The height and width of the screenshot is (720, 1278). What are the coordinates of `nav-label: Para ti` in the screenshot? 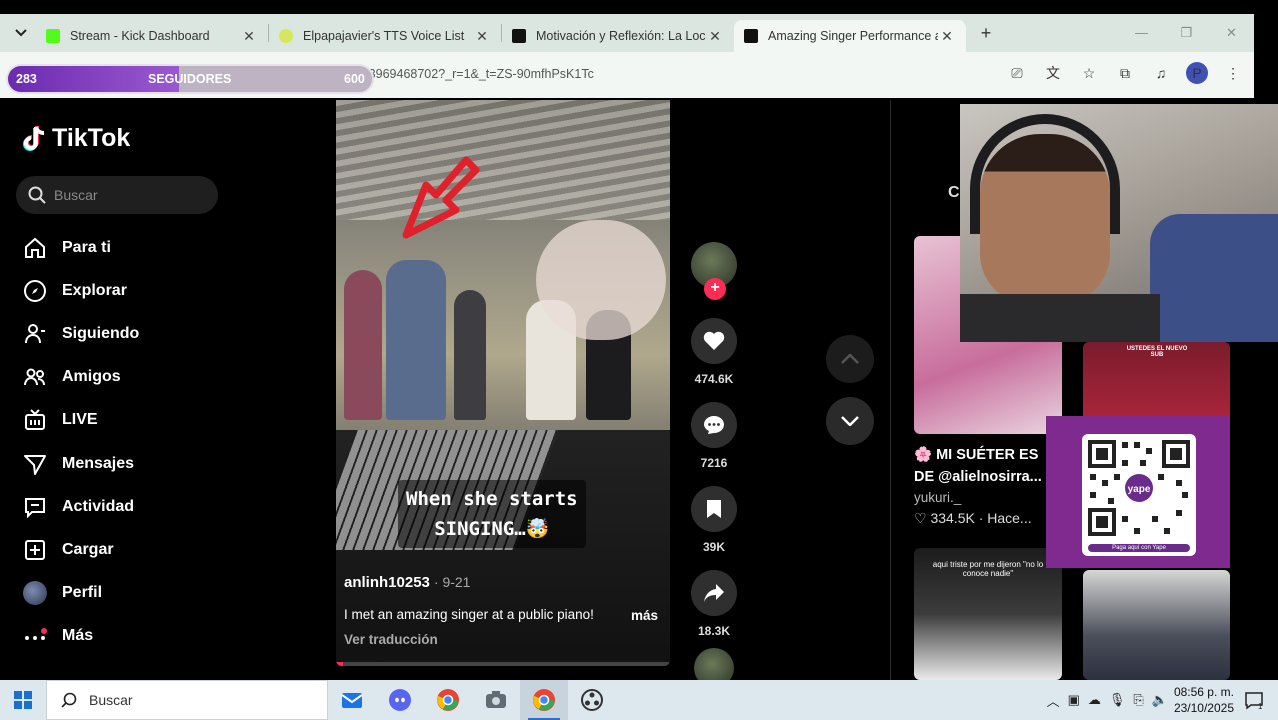 It's located at (86, 247).